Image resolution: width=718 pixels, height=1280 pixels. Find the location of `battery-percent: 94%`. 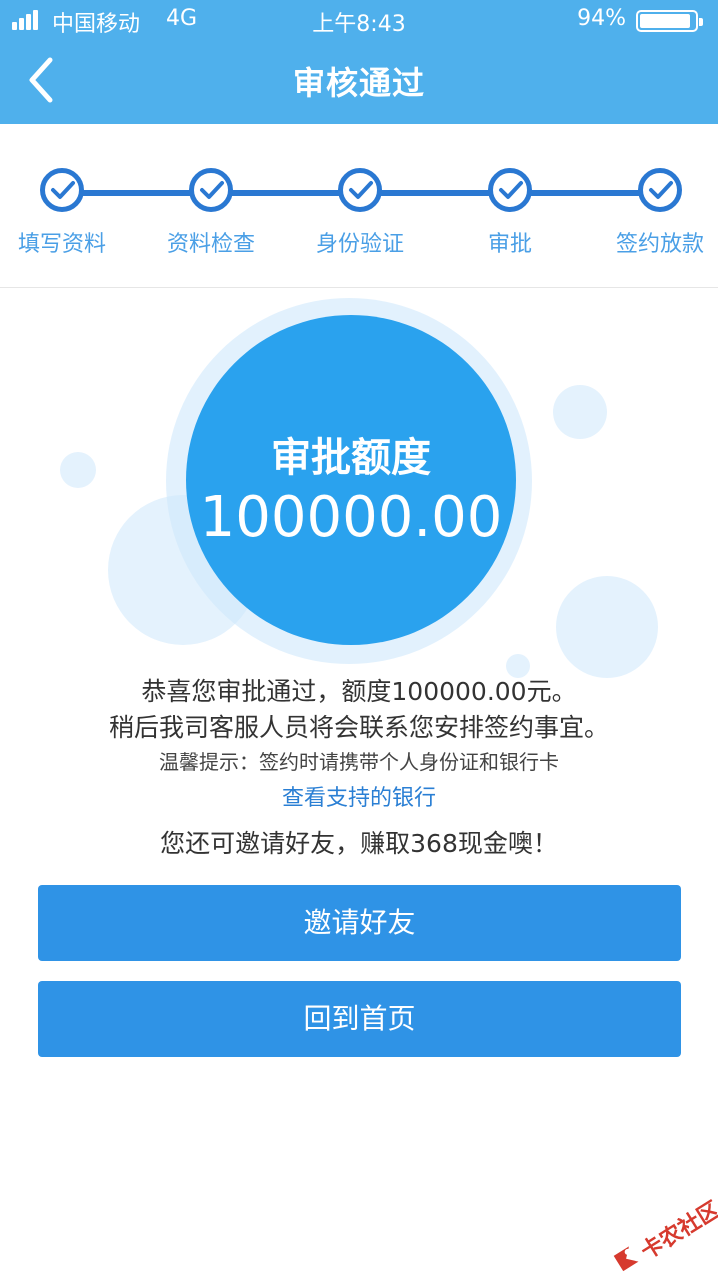

battery-percent: 94% is located at coordinates (601, 18).